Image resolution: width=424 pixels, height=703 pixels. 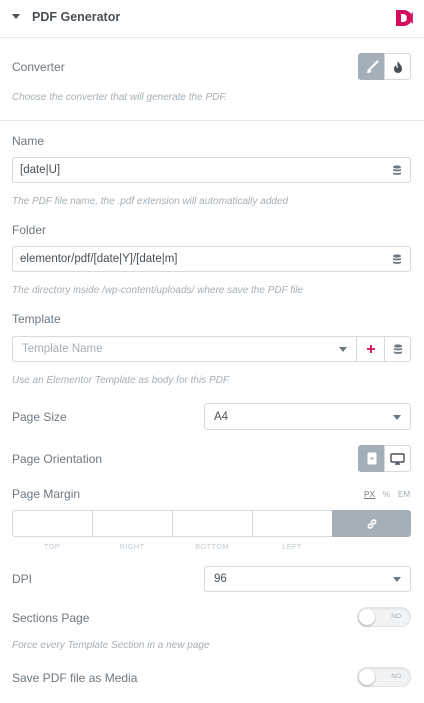 What do you see at coordinates (292, 523) in the screenshot?
I see `margin-left-input` at bounding box center [292, 523].